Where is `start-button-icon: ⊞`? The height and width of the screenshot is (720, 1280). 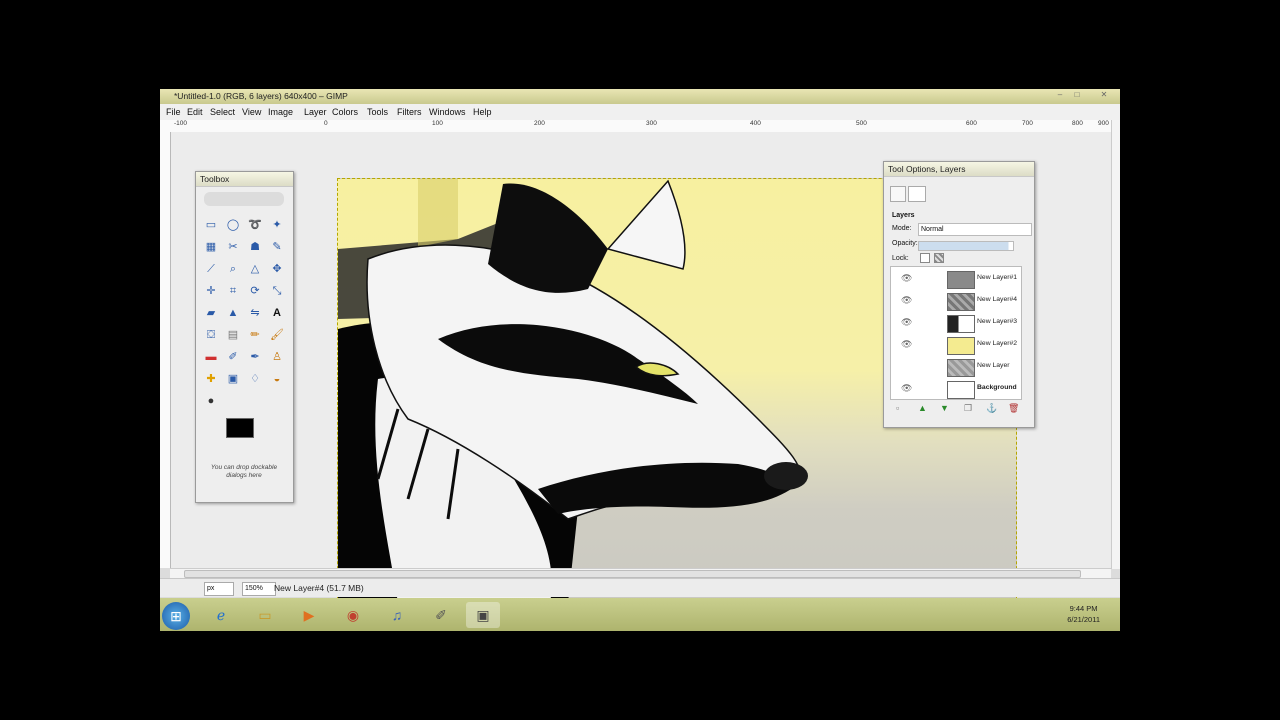
start-button-icon: ⊞ is located at coordinates (176, 616).